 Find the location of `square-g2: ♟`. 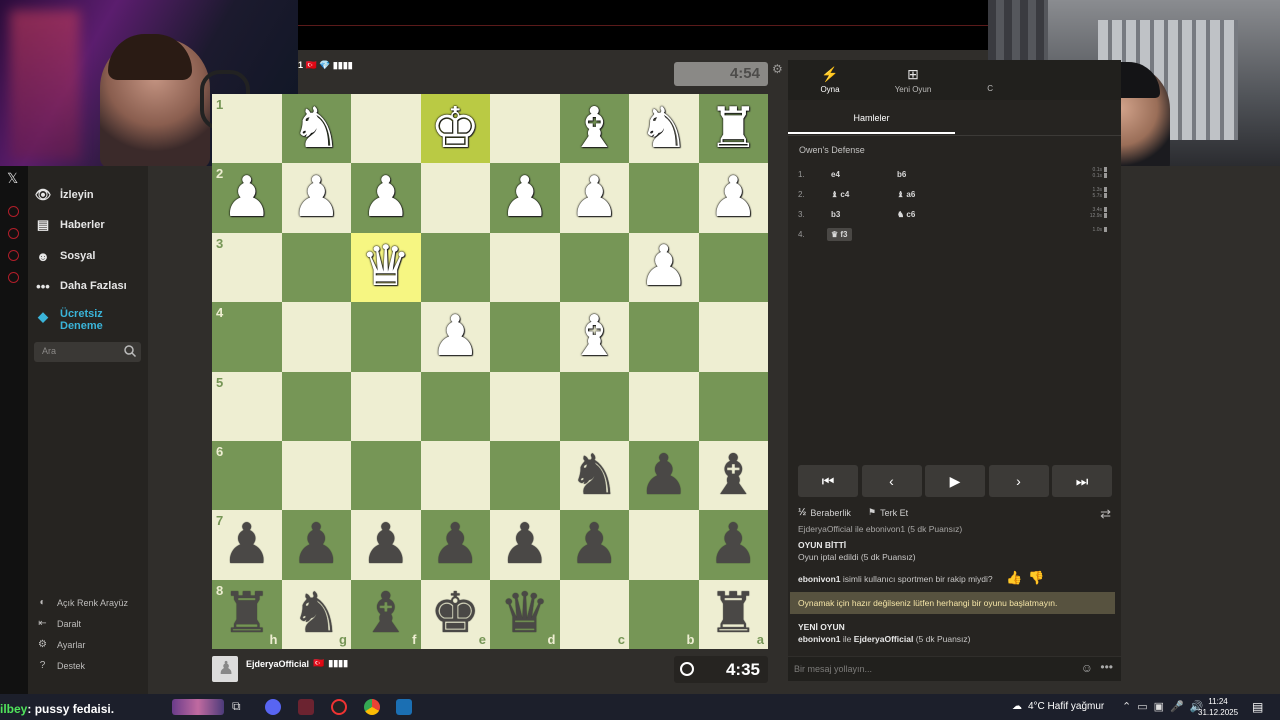

square-g2: ♟ is located at coordinates (316, 198).